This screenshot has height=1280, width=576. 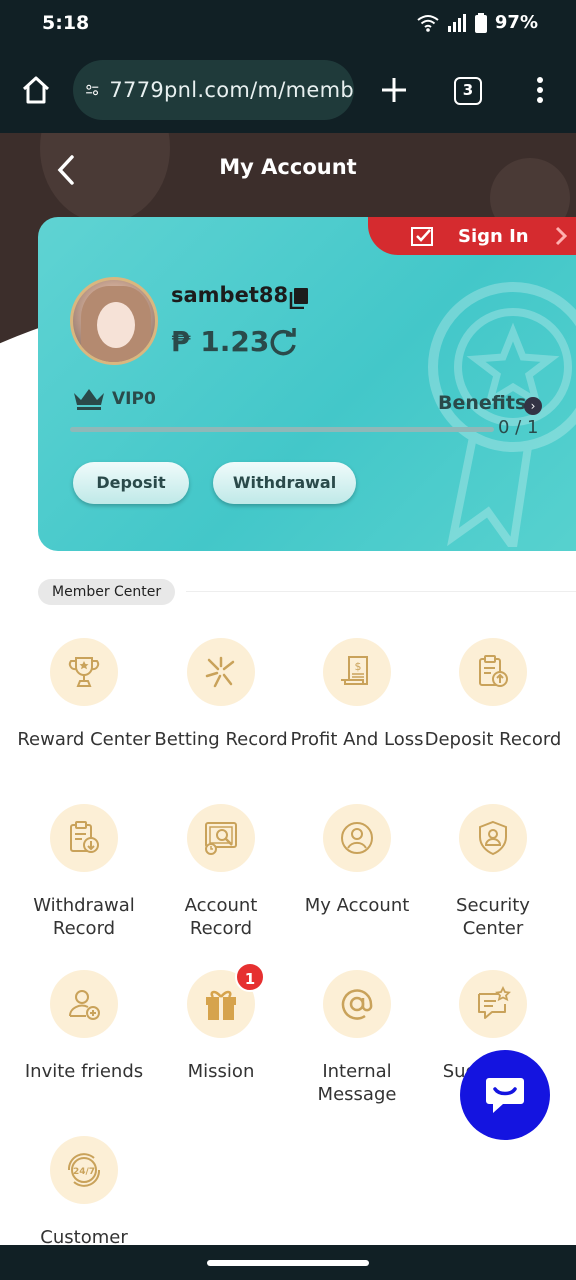 I want to click on grid-label: Withdrawal Record, so click(x=84, y=917).